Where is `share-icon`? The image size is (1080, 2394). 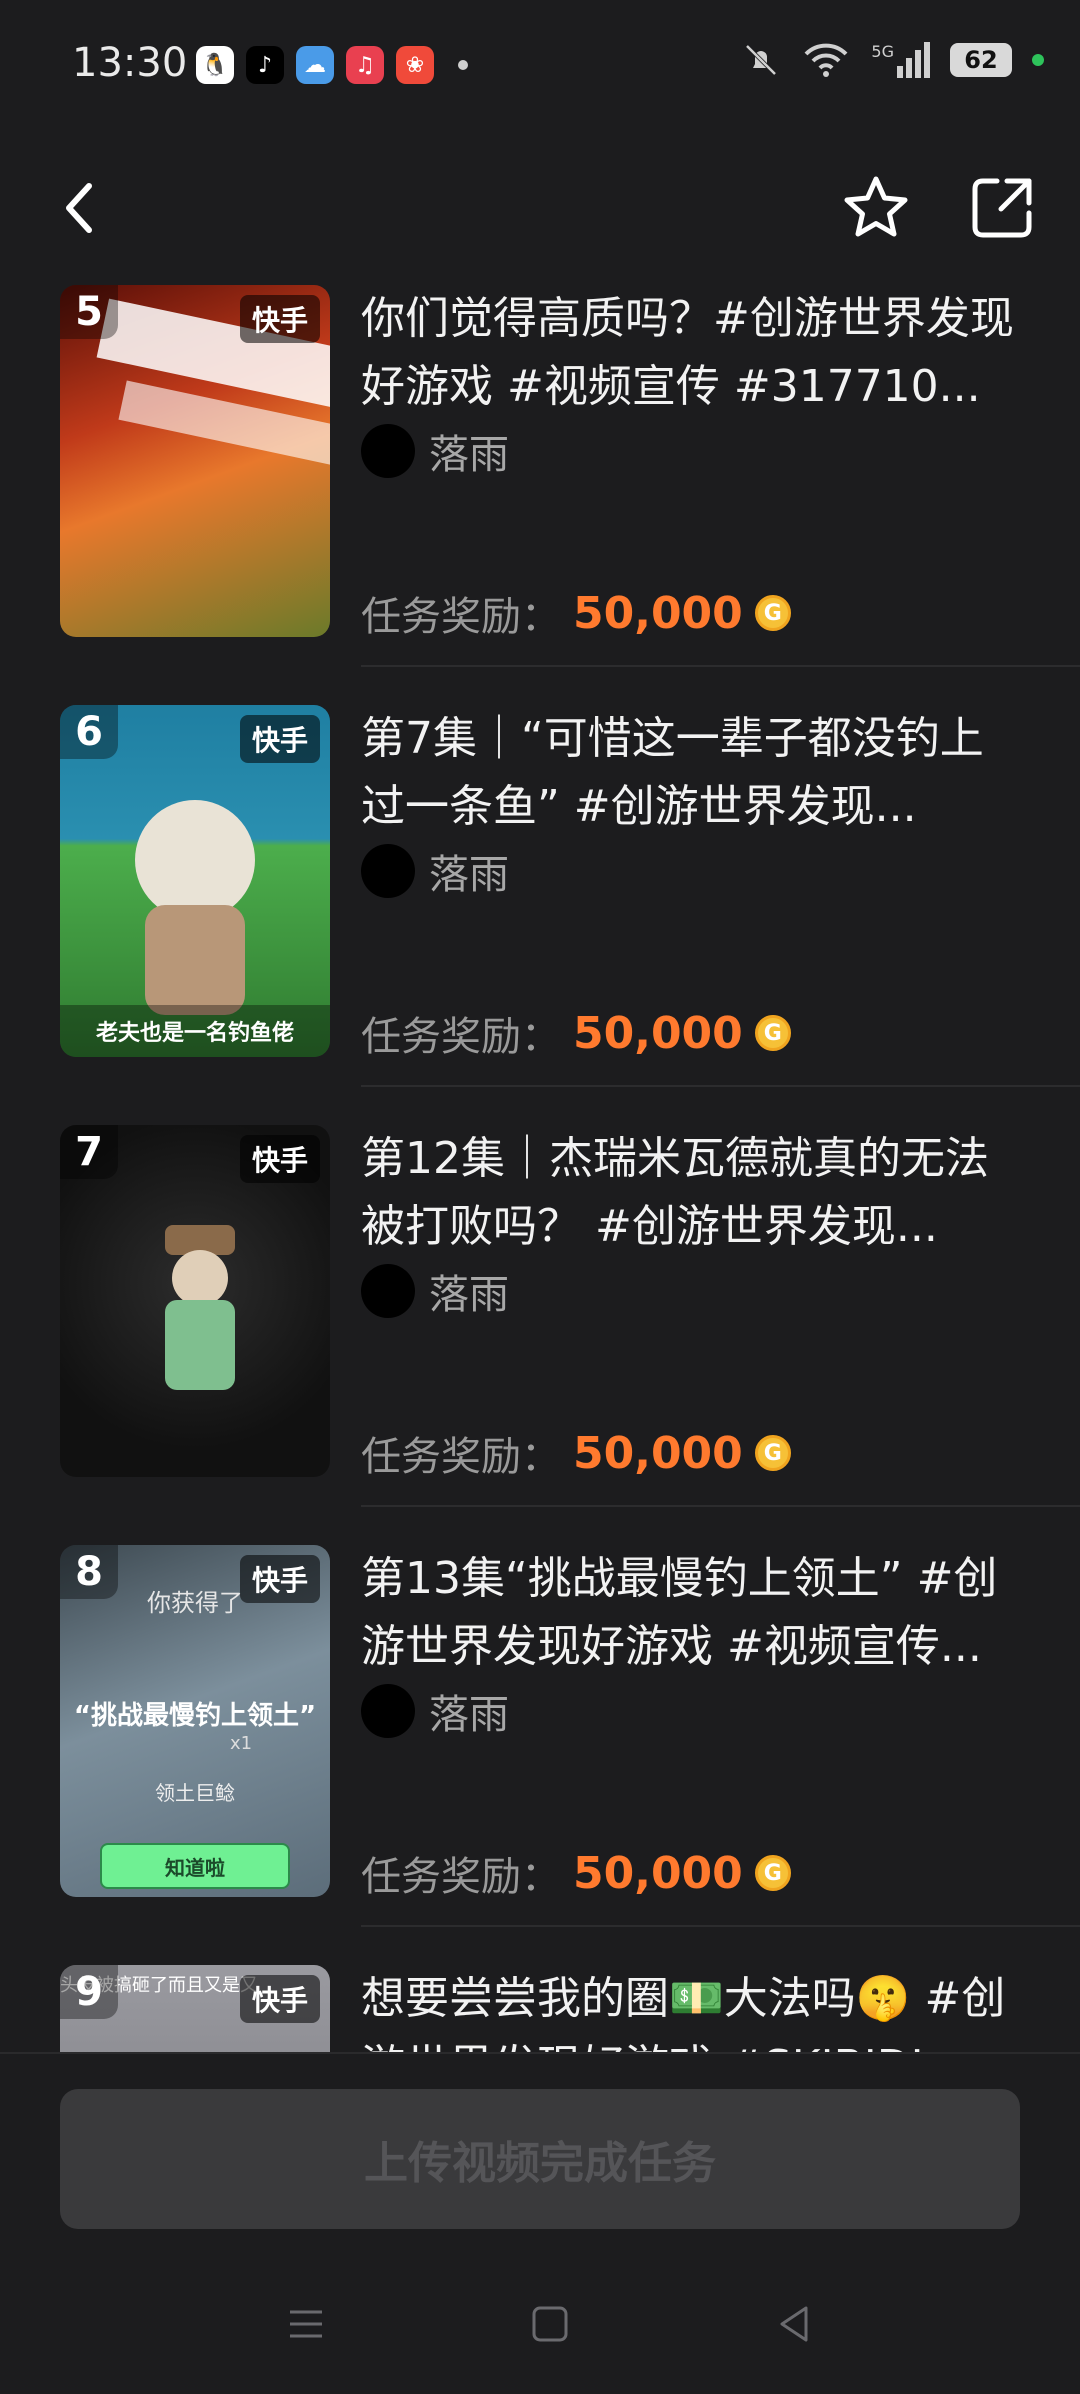
share-icon is located at coordinates (1002, 208).